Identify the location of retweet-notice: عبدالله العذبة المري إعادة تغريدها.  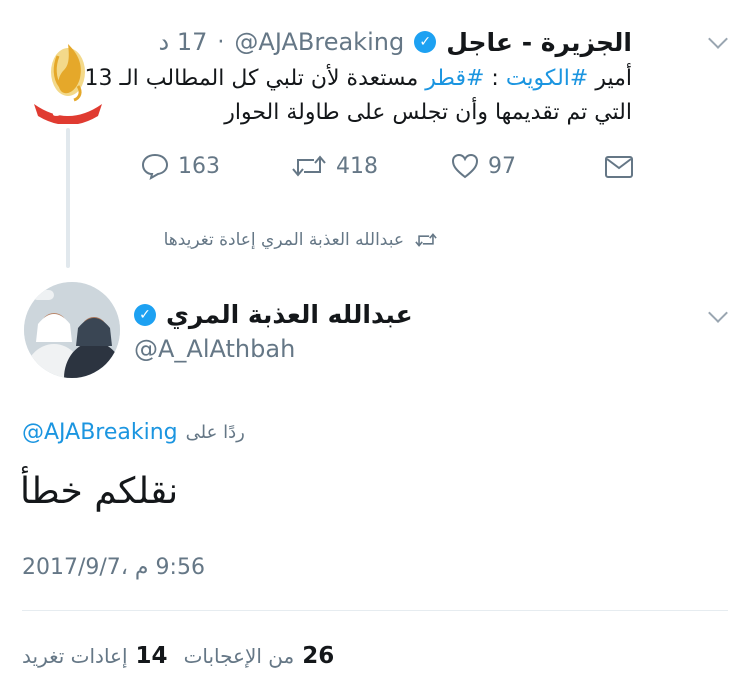
(301, 240).